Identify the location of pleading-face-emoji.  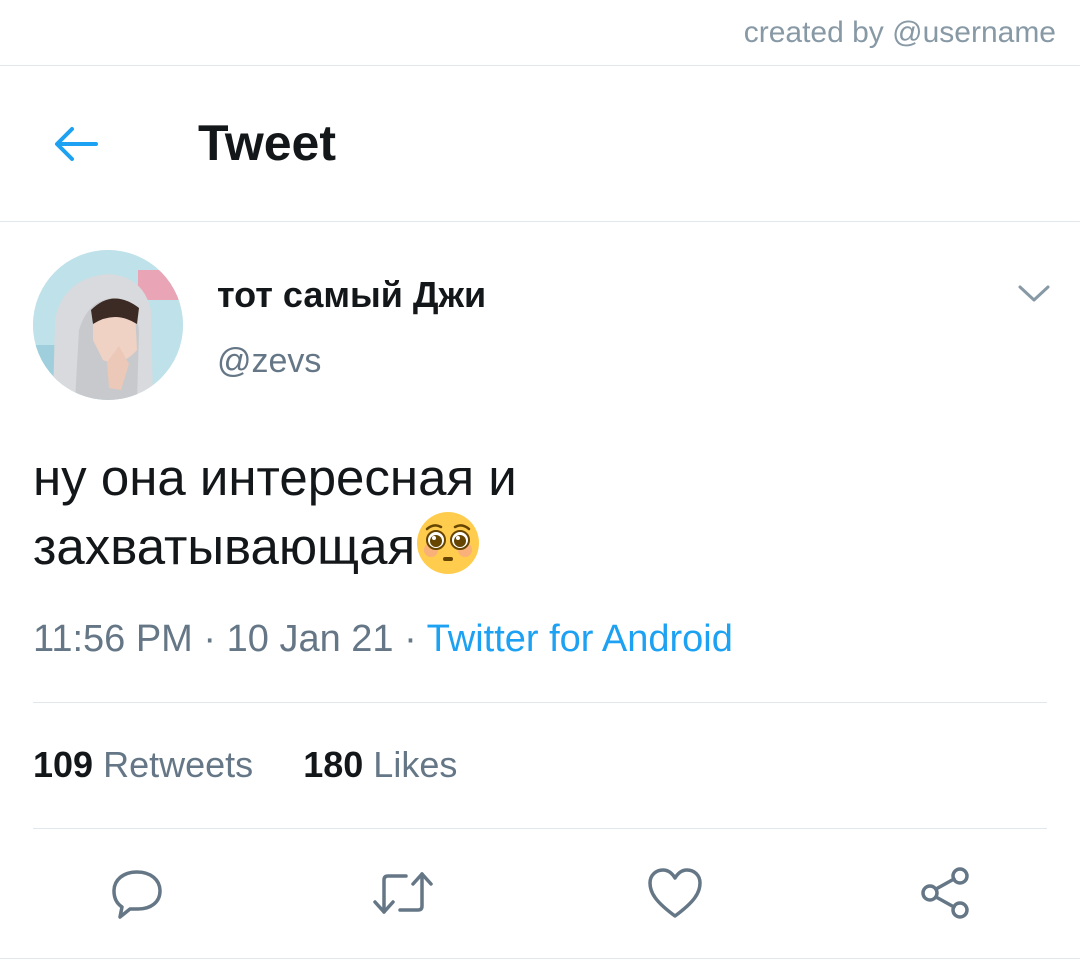
(448, 543).